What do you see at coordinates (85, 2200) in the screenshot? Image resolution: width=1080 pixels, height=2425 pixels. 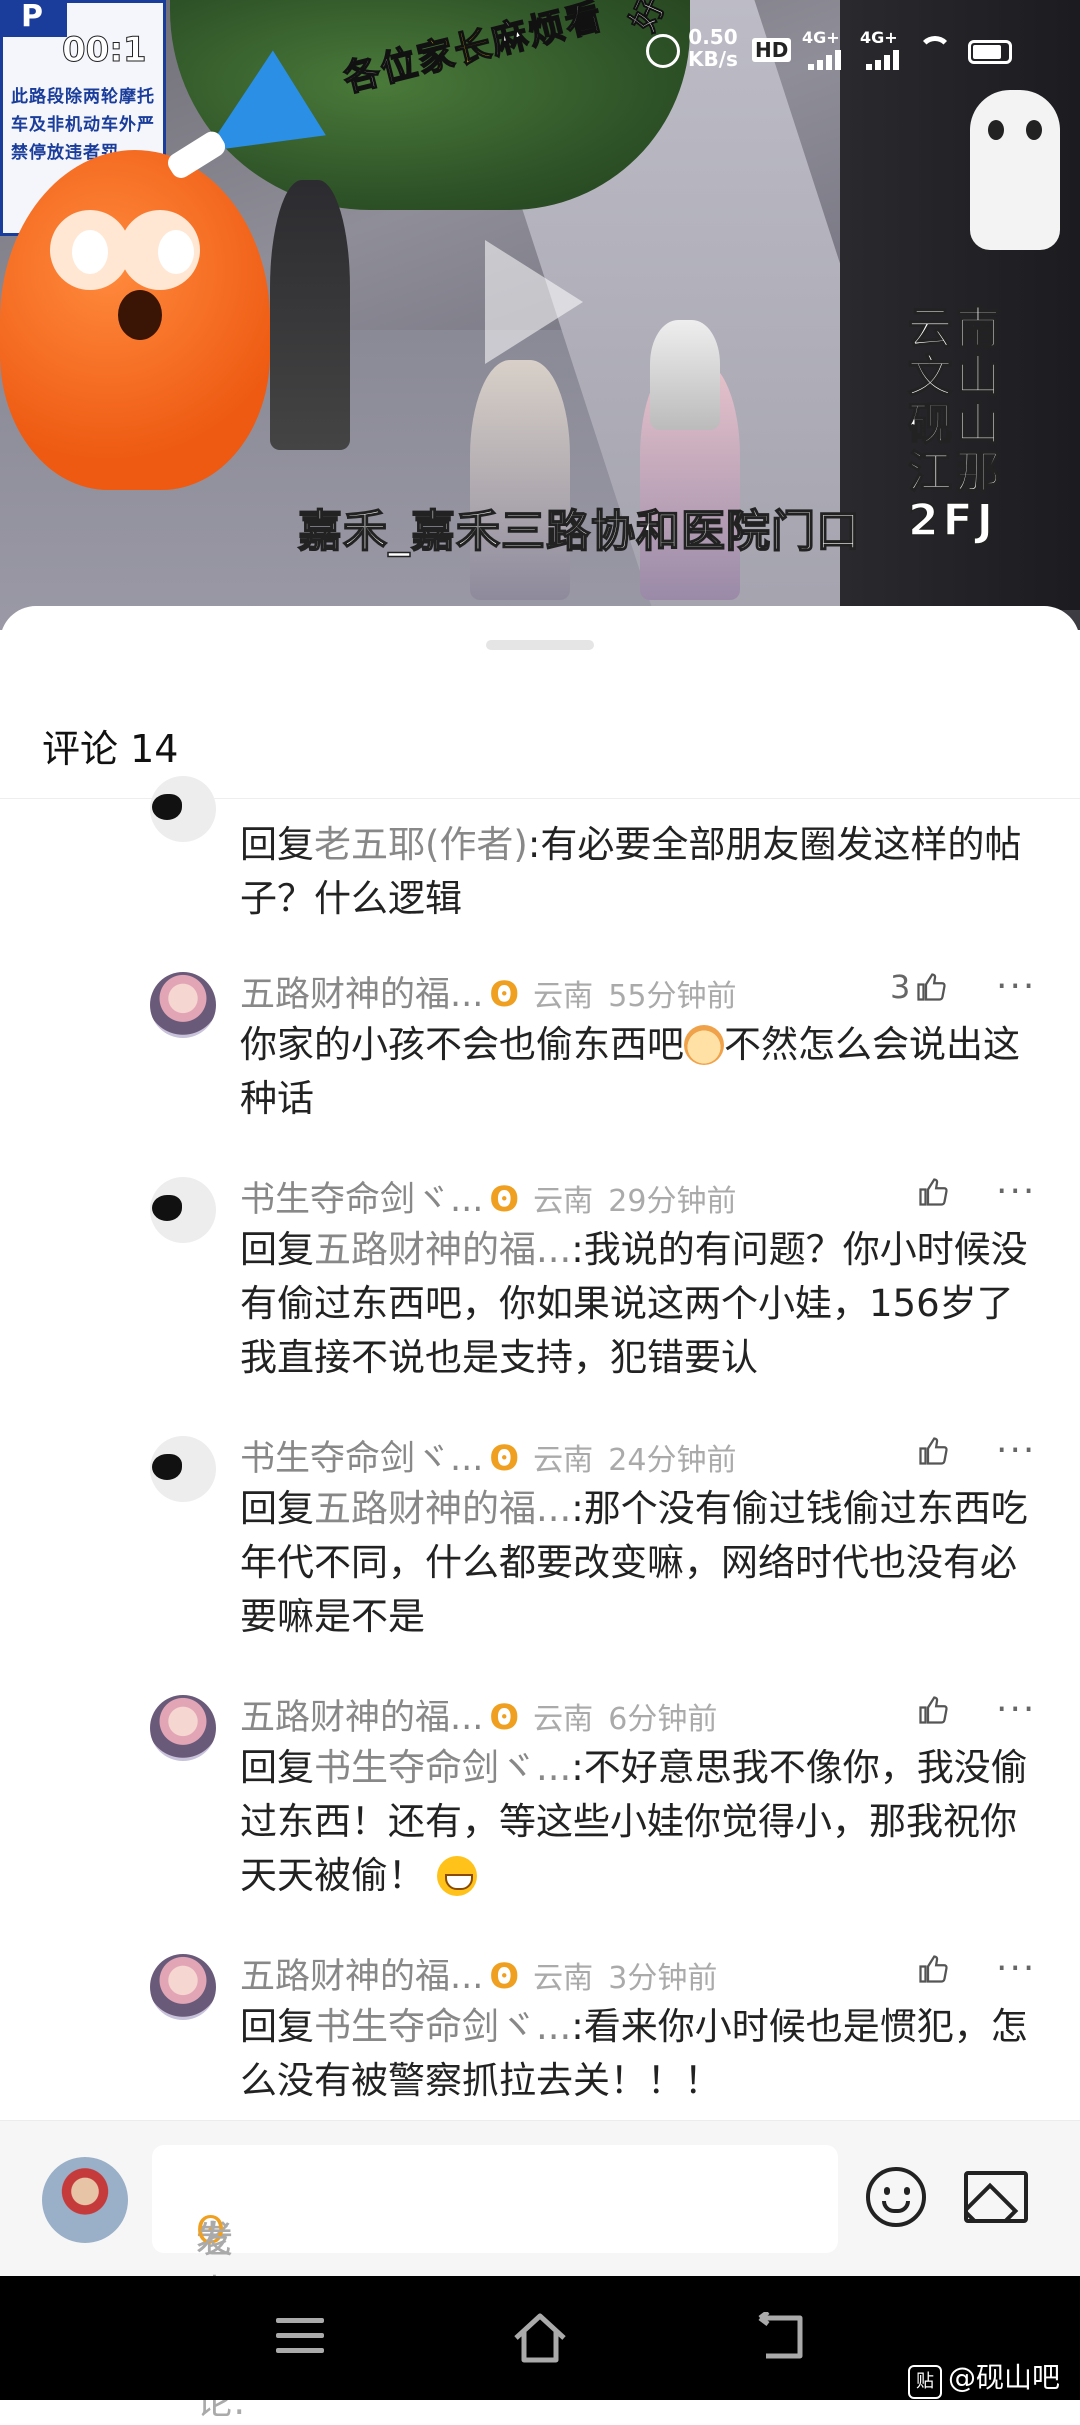 I see `current-user-avatar` at bounding box center [85, 2200].